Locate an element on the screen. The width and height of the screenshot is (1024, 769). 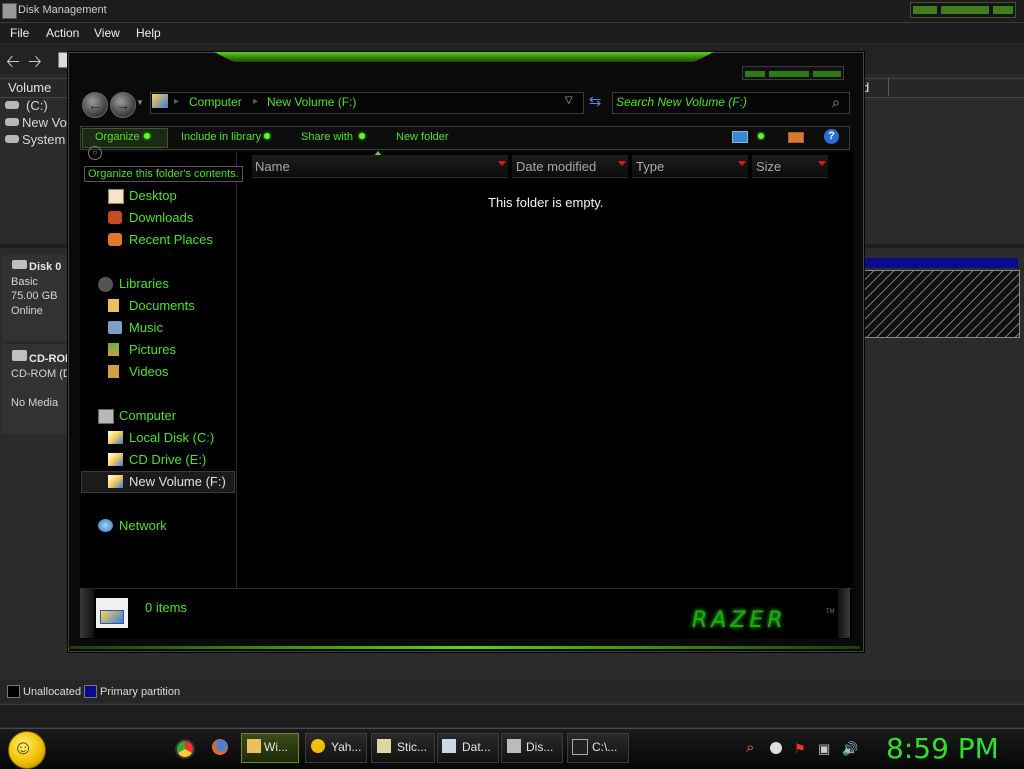
change-view-icon is located at coordinates (740, 137).